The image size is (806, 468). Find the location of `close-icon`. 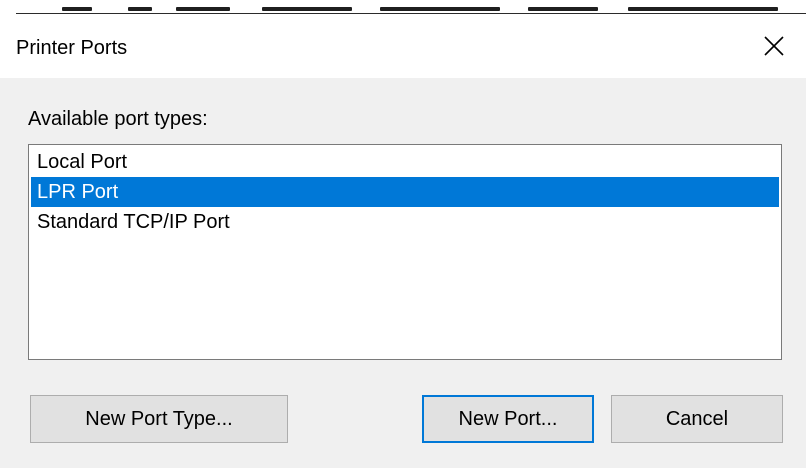

close-icon is located at coordinates (774, 46).